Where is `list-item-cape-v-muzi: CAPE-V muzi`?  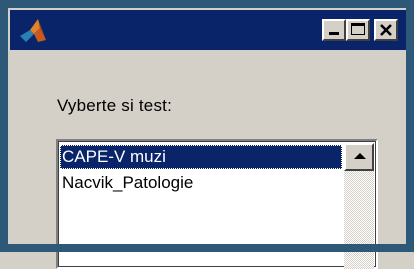
list-item-cape-v-muzi: CAPE-V muzi is located at coordinates (201, 157).